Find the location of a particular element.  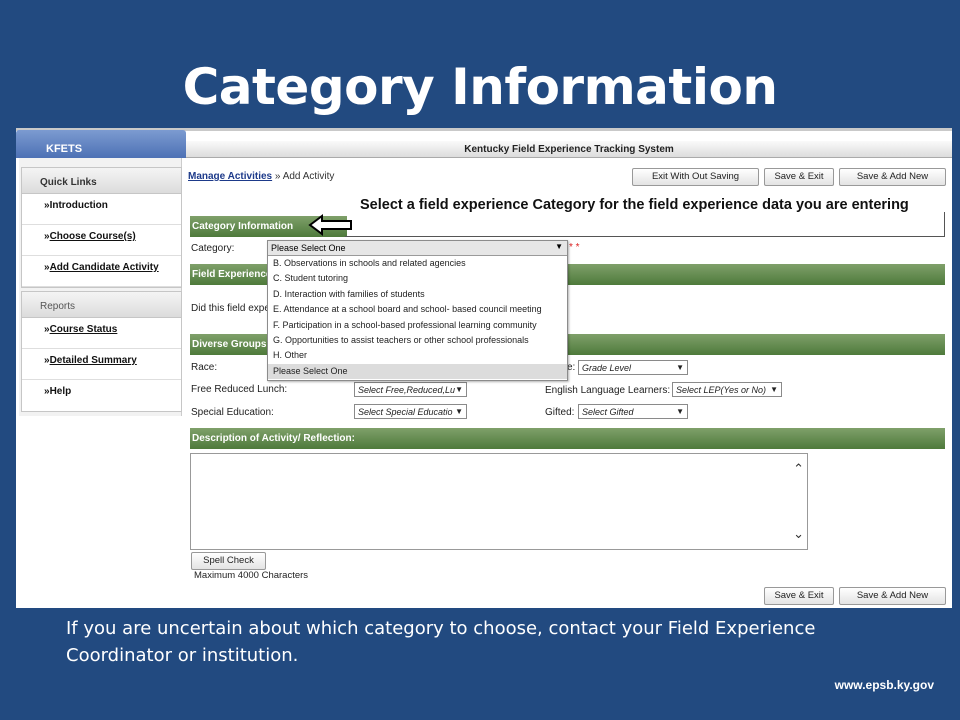

nav-help: »Help is located at coordinates (101, 395).